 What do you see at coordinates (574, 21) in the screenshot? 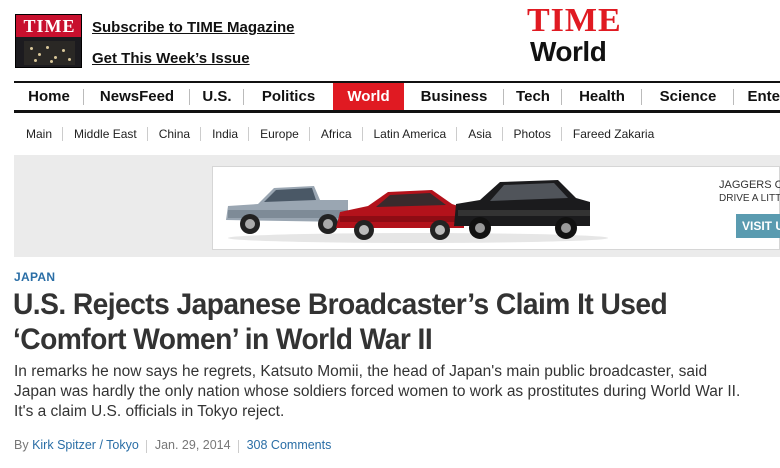
I see `time-logo: TIME` at bounding box center [574, 21].